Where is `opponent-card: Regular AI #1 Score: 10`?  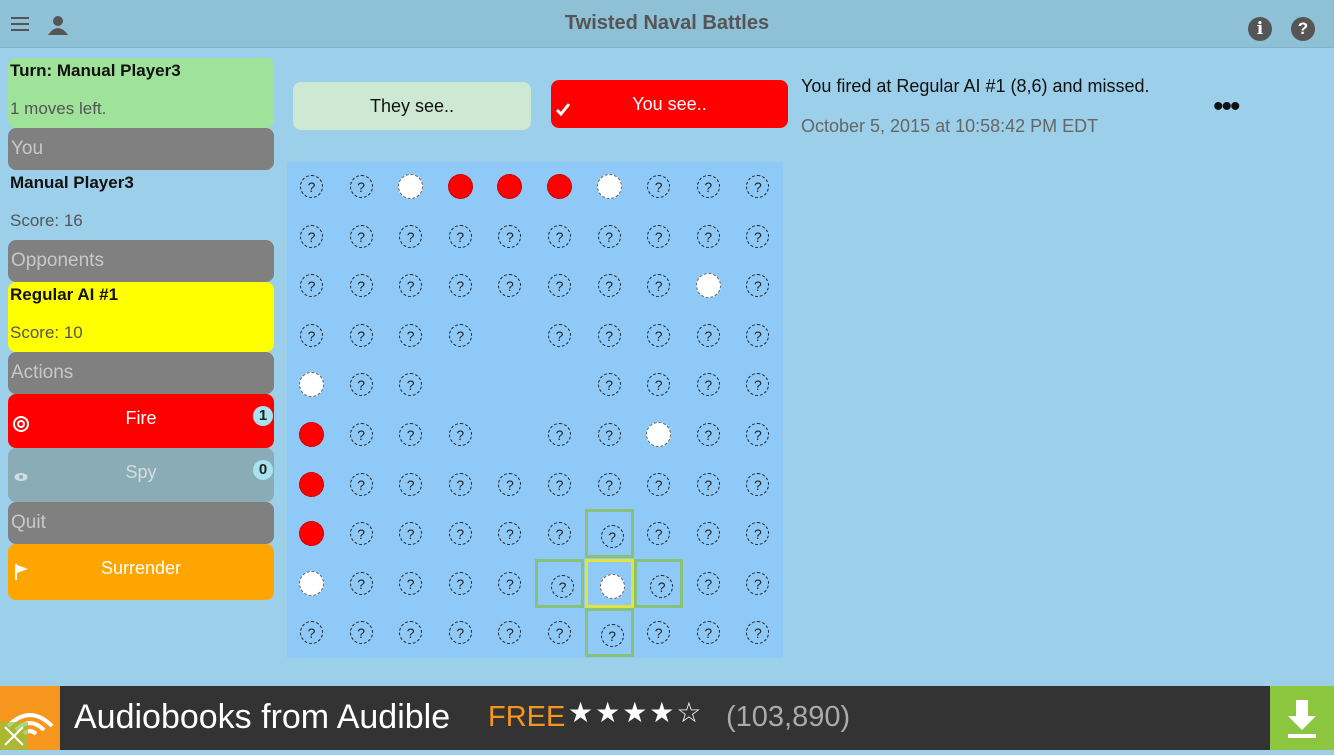
opponent-card: Regular AI #1 Score: 10 is located at coordinates (141, 317).